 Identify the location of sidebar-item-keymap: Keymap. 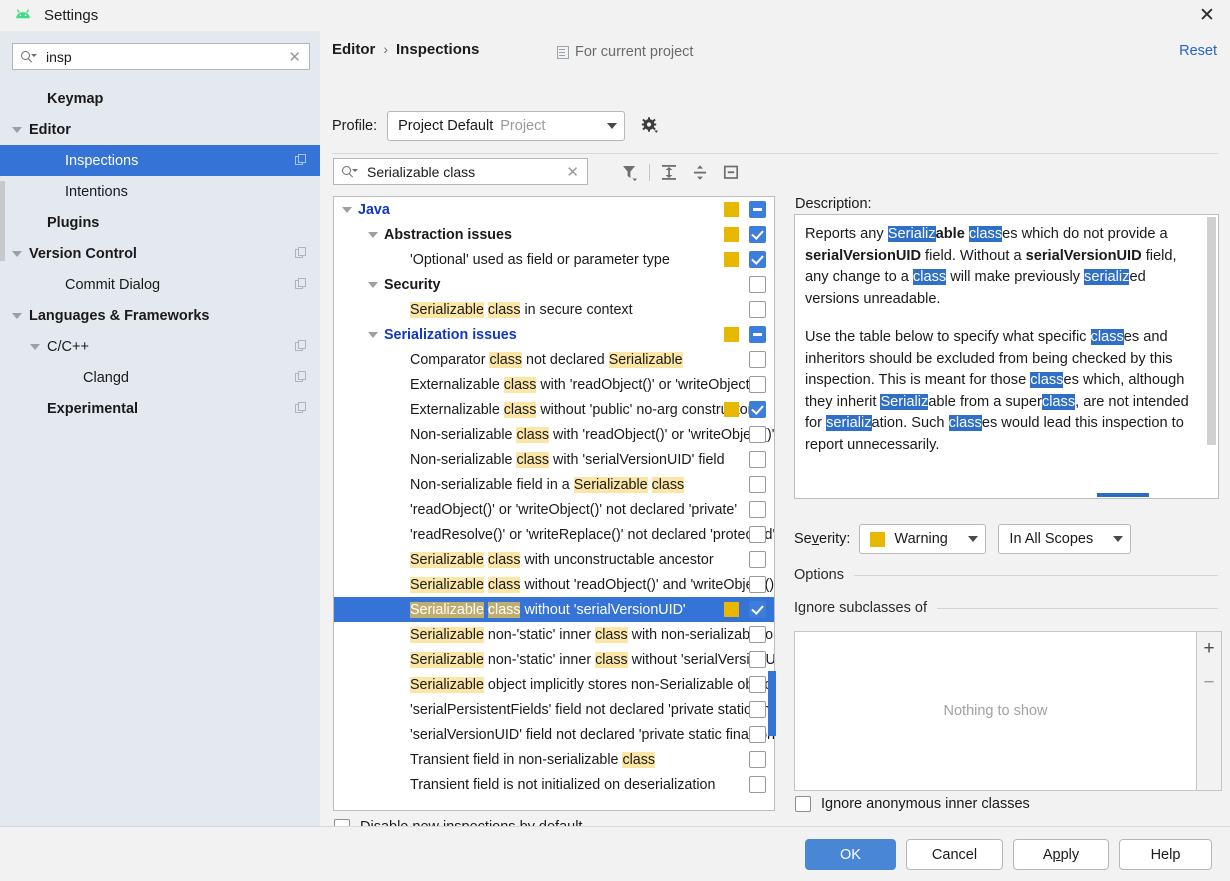
(160, 98).